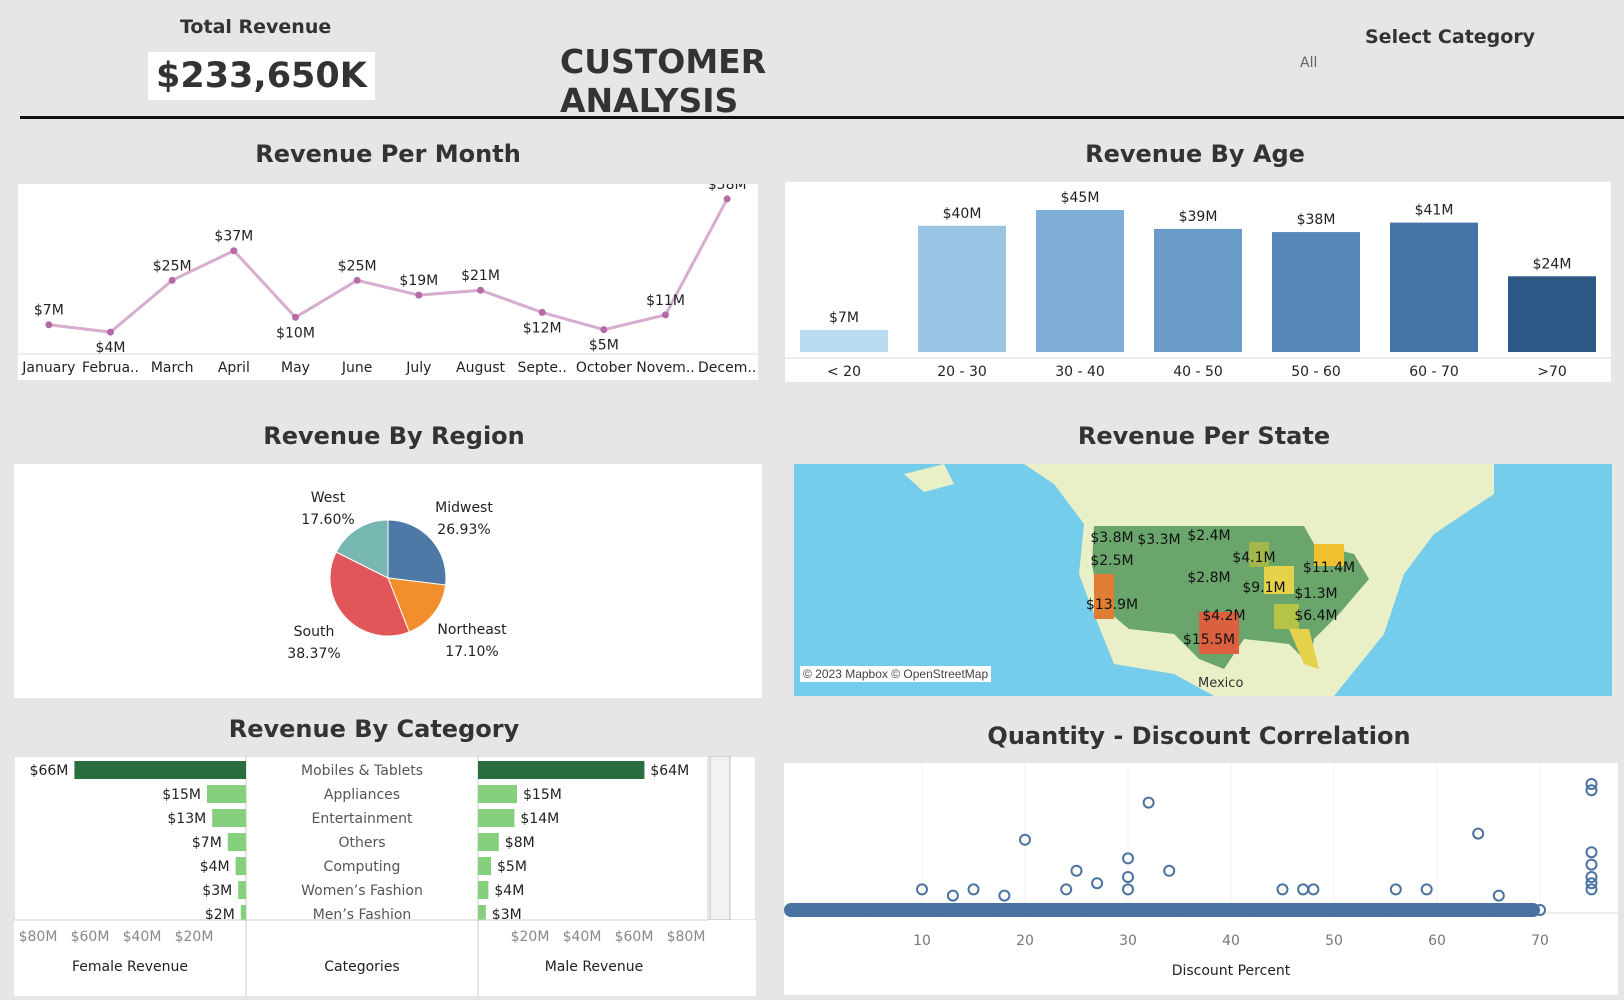 This screenshot has height=1000, width=1624. I want to click on male-axis-tick: $60M, so click(634, 937).